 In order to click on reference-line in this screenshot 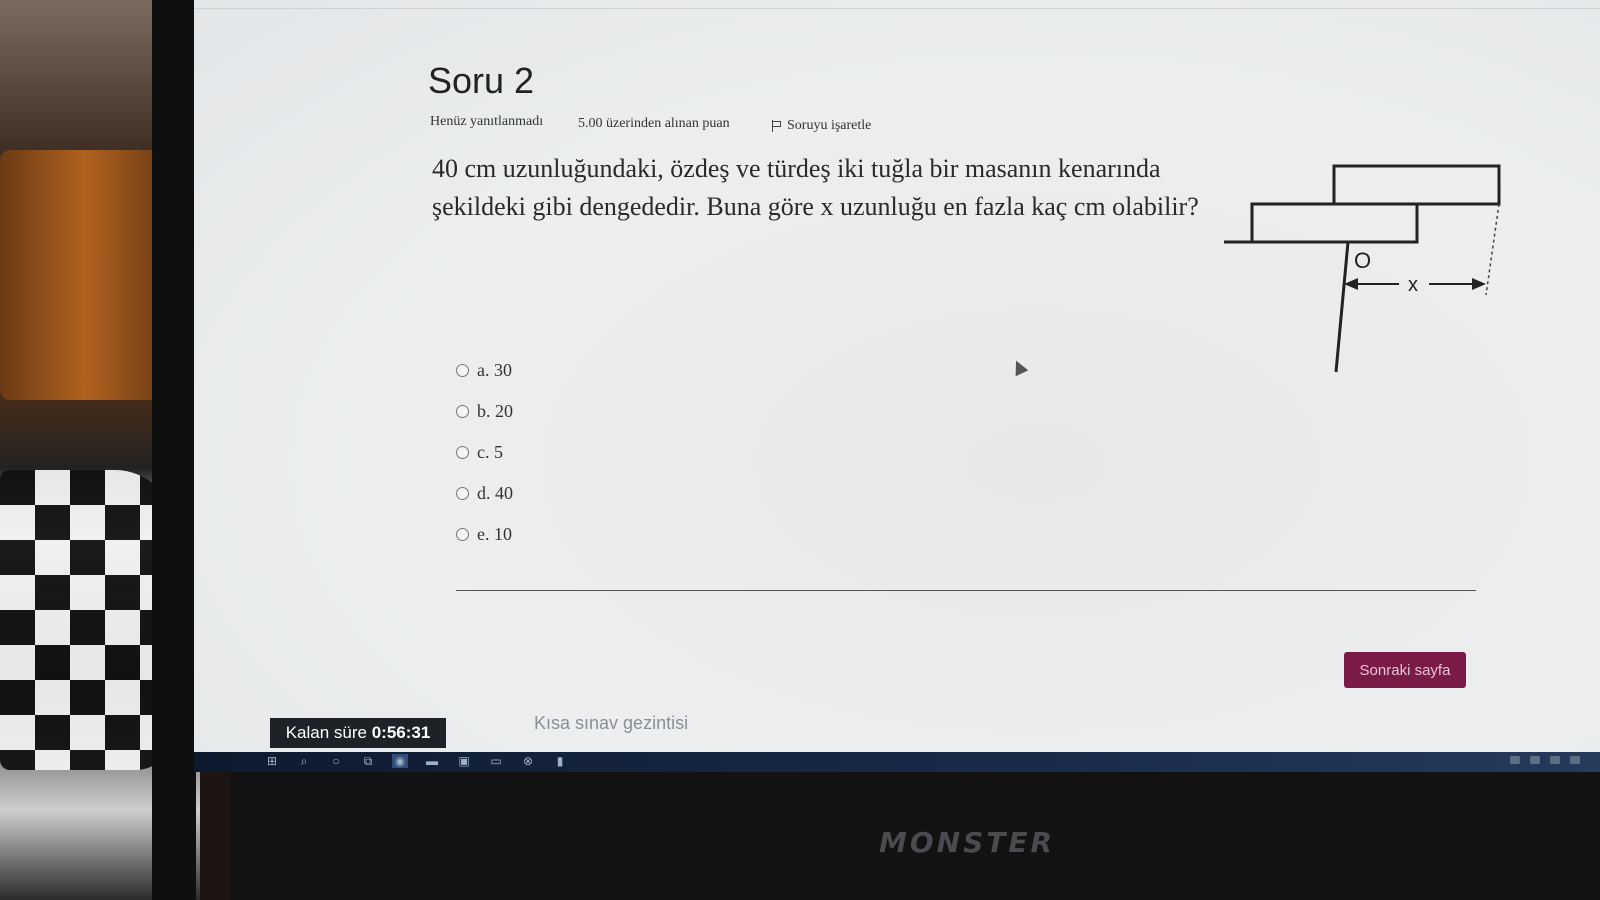, I will do `click(1492, 249)`.